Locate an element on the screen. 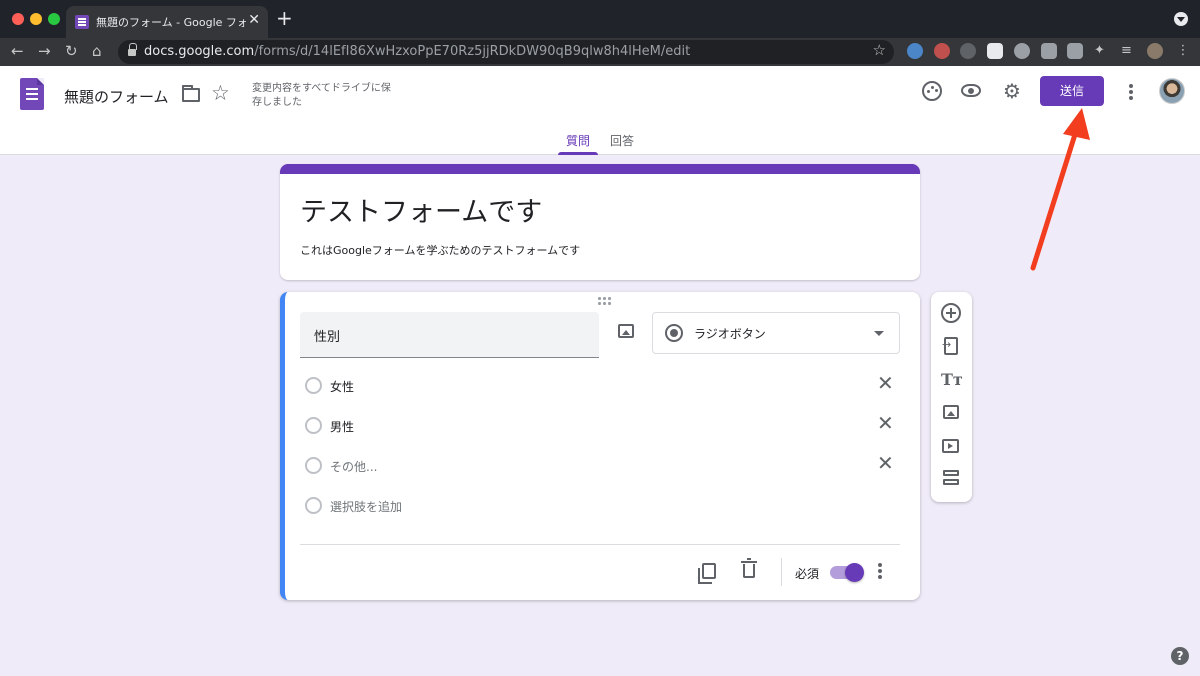 This screenshot has height=676, width=1200. duplicate-icon is located at coordinates (707, 573).